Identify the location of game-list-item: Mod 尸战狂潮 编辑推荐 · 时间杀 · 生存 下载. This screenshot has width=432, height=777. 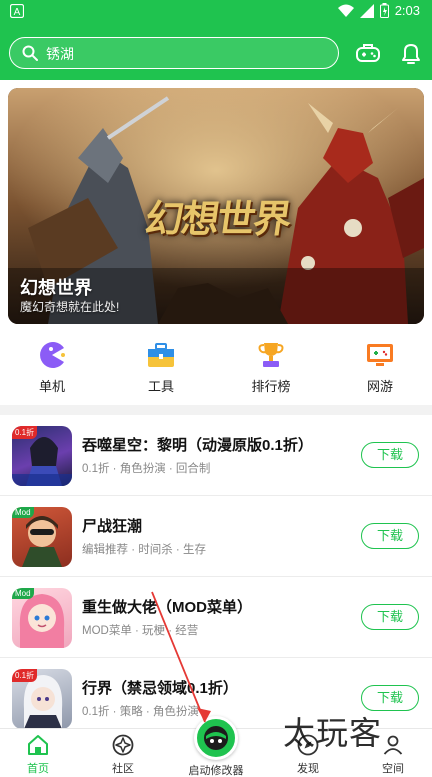
(216, 537).